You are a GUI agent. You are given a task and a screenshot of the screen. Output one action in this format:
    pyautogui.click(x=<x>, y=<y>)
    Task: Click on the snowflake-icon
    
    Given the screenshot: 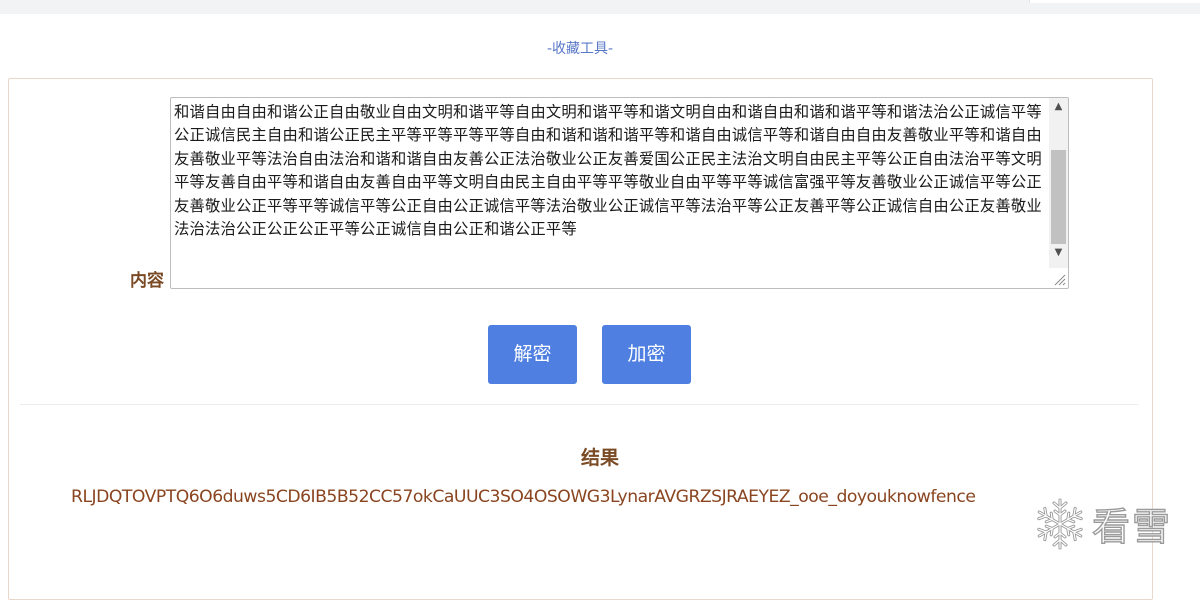 What is the action you would take?
    pyautogui.click(x=1060, y=524)
    